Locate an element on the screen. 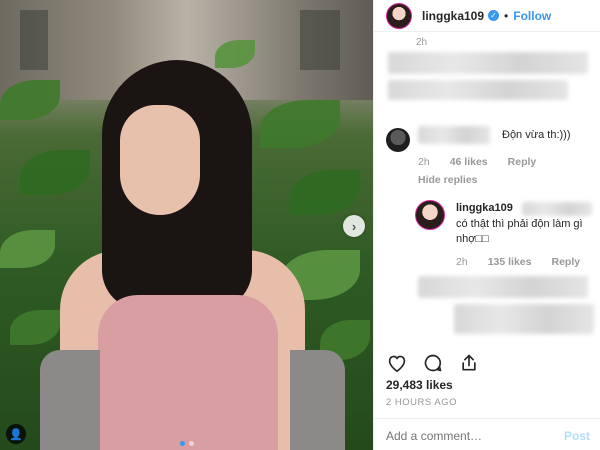 The width and height of the screenshot is (600, 450). reply-text: có thật thì phải độn làm gì nhợ□□ is located at coordinates (519, 231).